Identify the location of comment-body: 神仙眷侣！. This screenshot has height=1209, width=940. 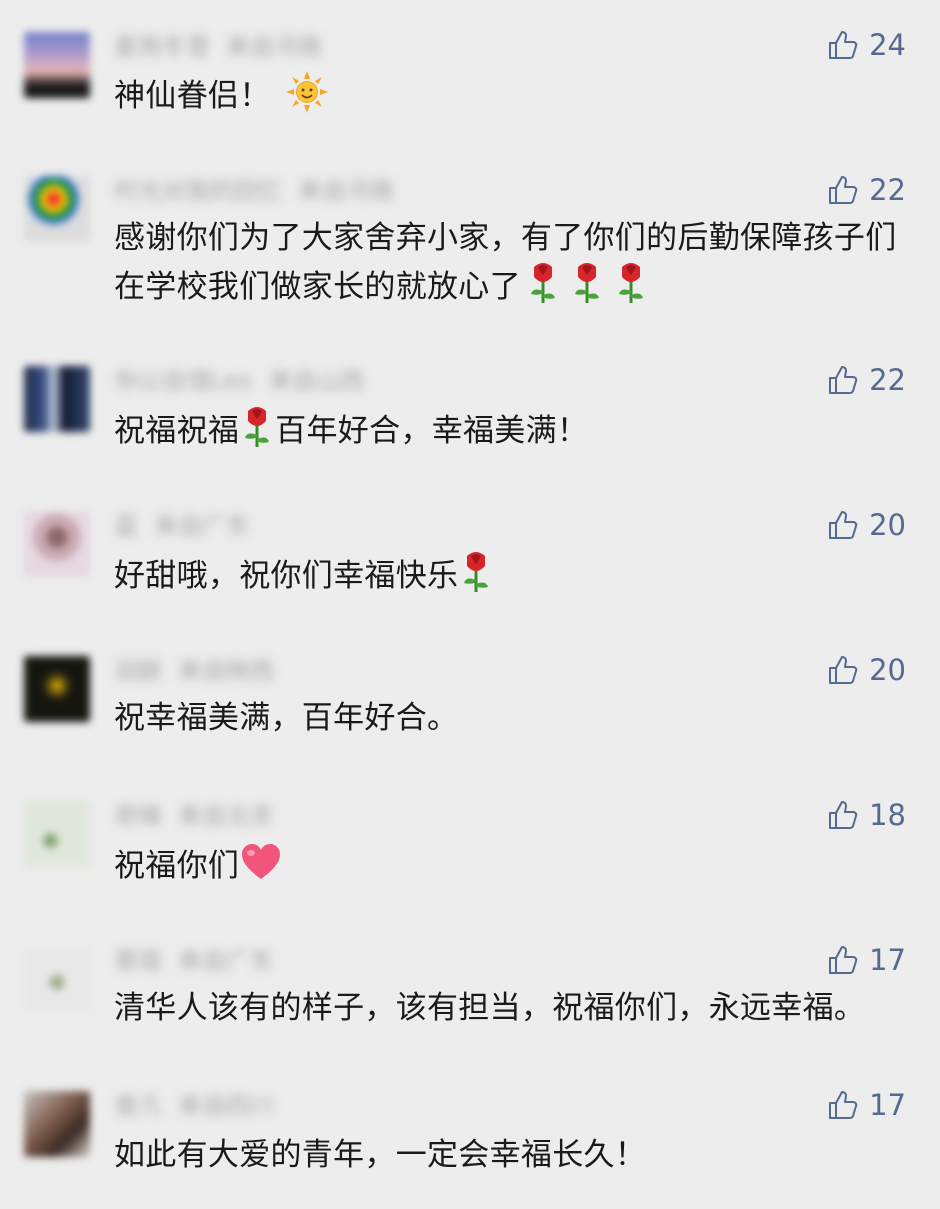
(192, 96).